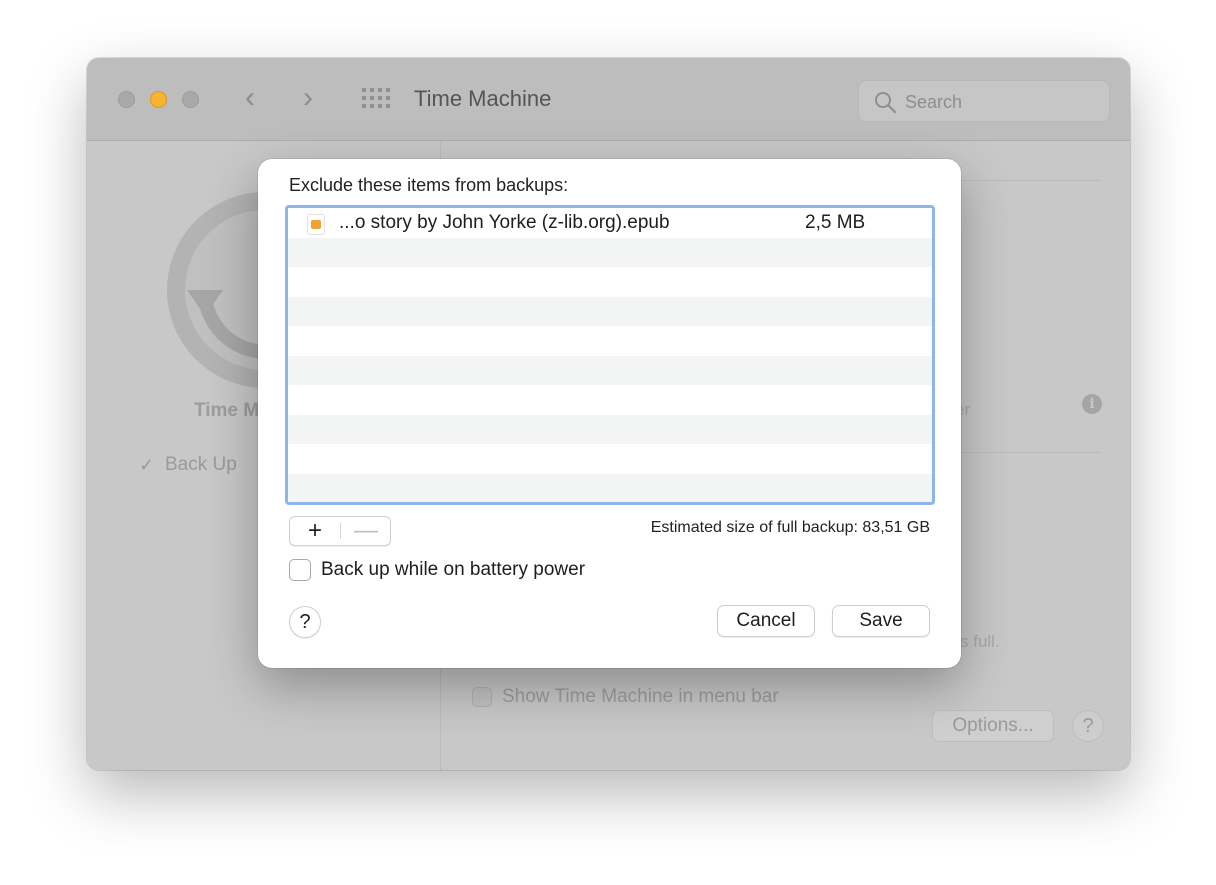 The image size is (1216, 885). I want to click on background-help-button: ?, so click(1088, 726).